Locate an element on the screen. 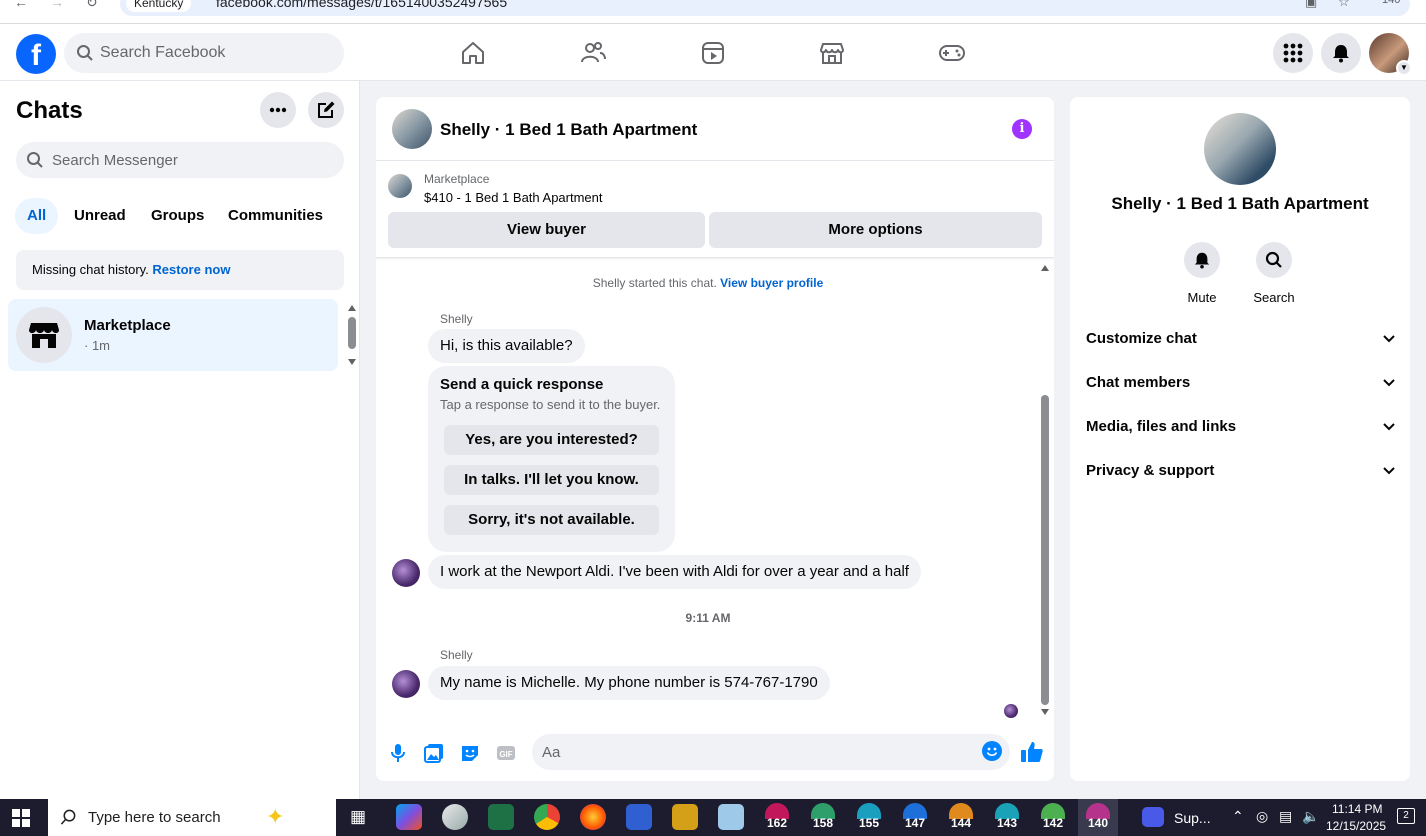  clock-time: 11:14 PM is located at coordinates (1357, 809).